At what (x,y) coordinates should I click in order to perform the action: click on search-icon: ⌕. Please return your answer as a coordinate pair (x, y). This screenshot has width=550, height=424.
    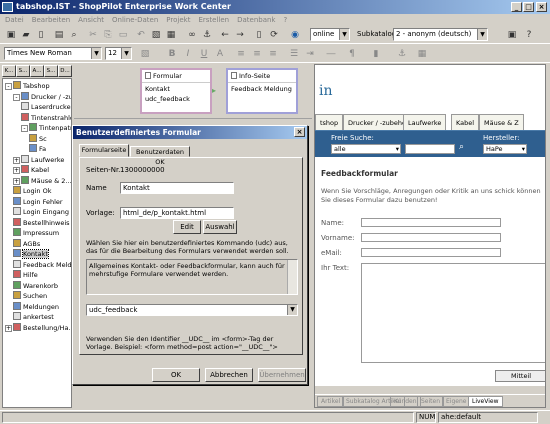
    Looking at the image, I should click on (461, 147).